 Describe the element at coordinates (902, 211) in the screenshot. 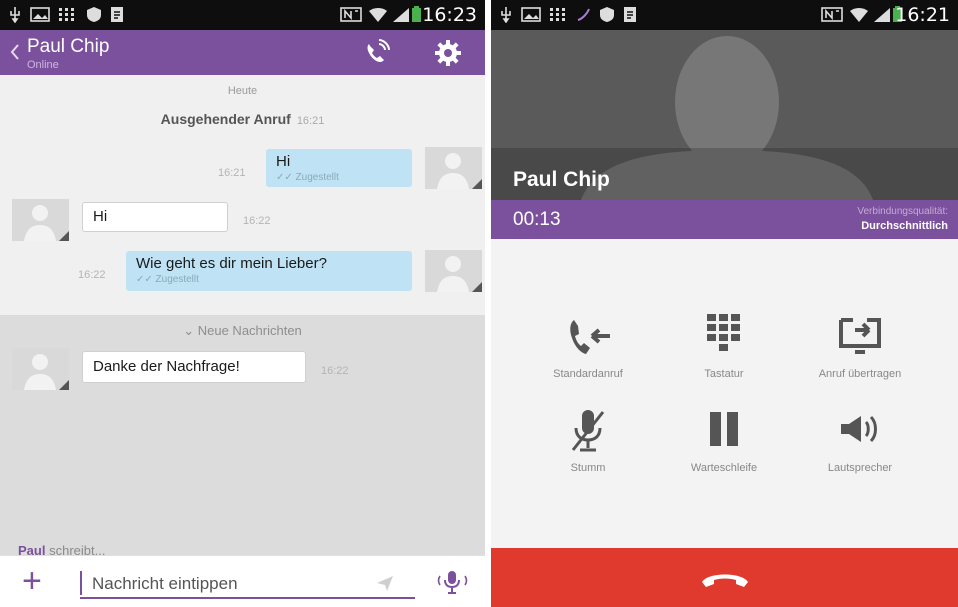

I see `quality-label: Verbindungsqualität:` at that location.